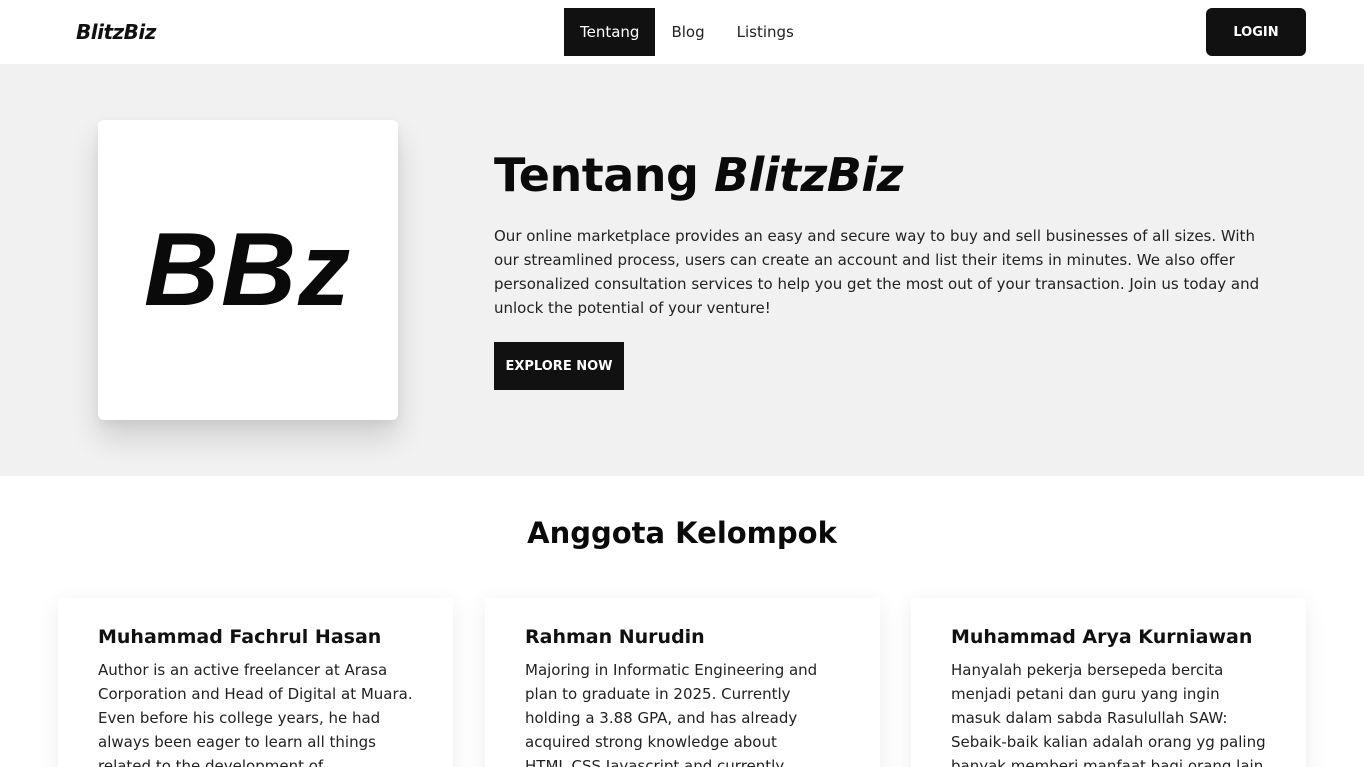 This screenshot has height=767, width=1364. I want to click on nav-menu: Tentang Blog Listings, so click(687, 32).